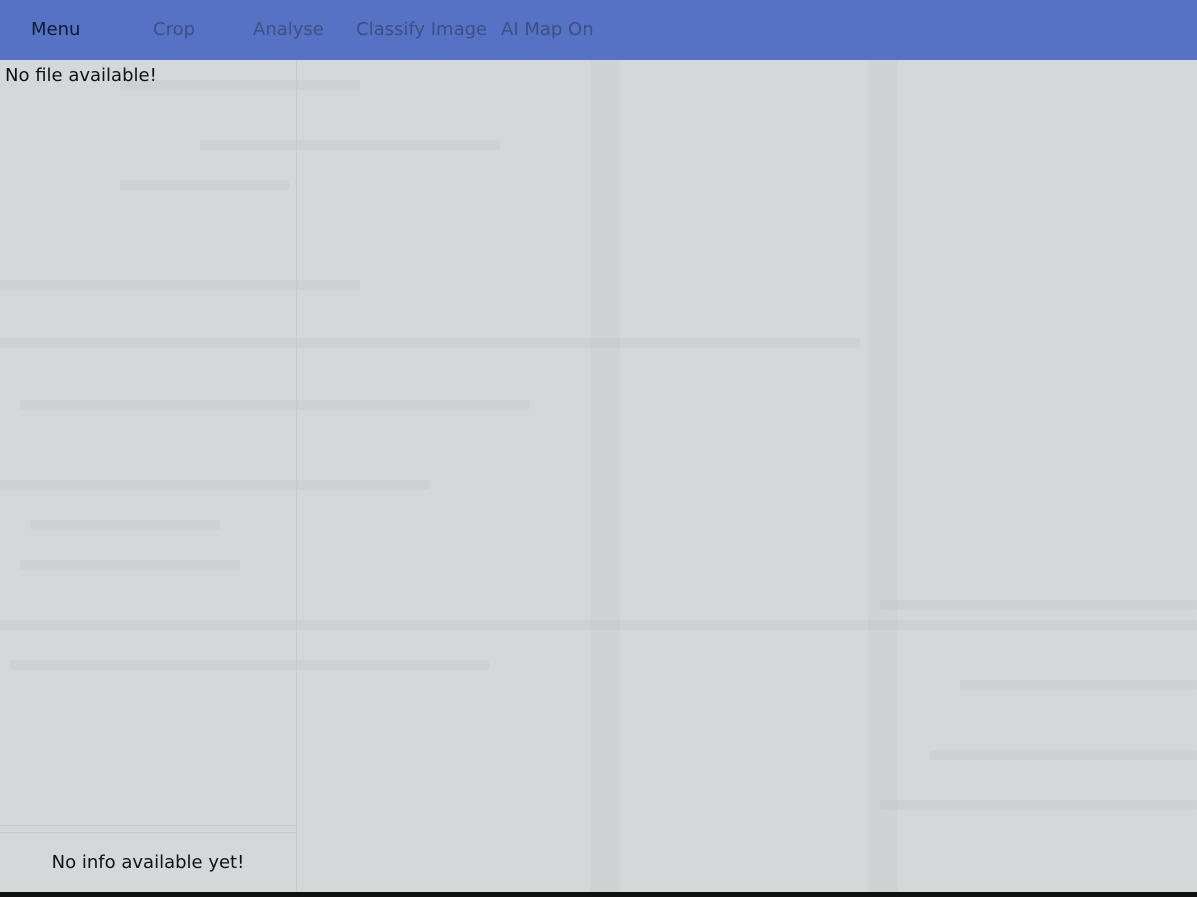 The height and width of the screenshot is (897, 1197). I want to click on info-status-text: No info available yet!, so click(148, 862).